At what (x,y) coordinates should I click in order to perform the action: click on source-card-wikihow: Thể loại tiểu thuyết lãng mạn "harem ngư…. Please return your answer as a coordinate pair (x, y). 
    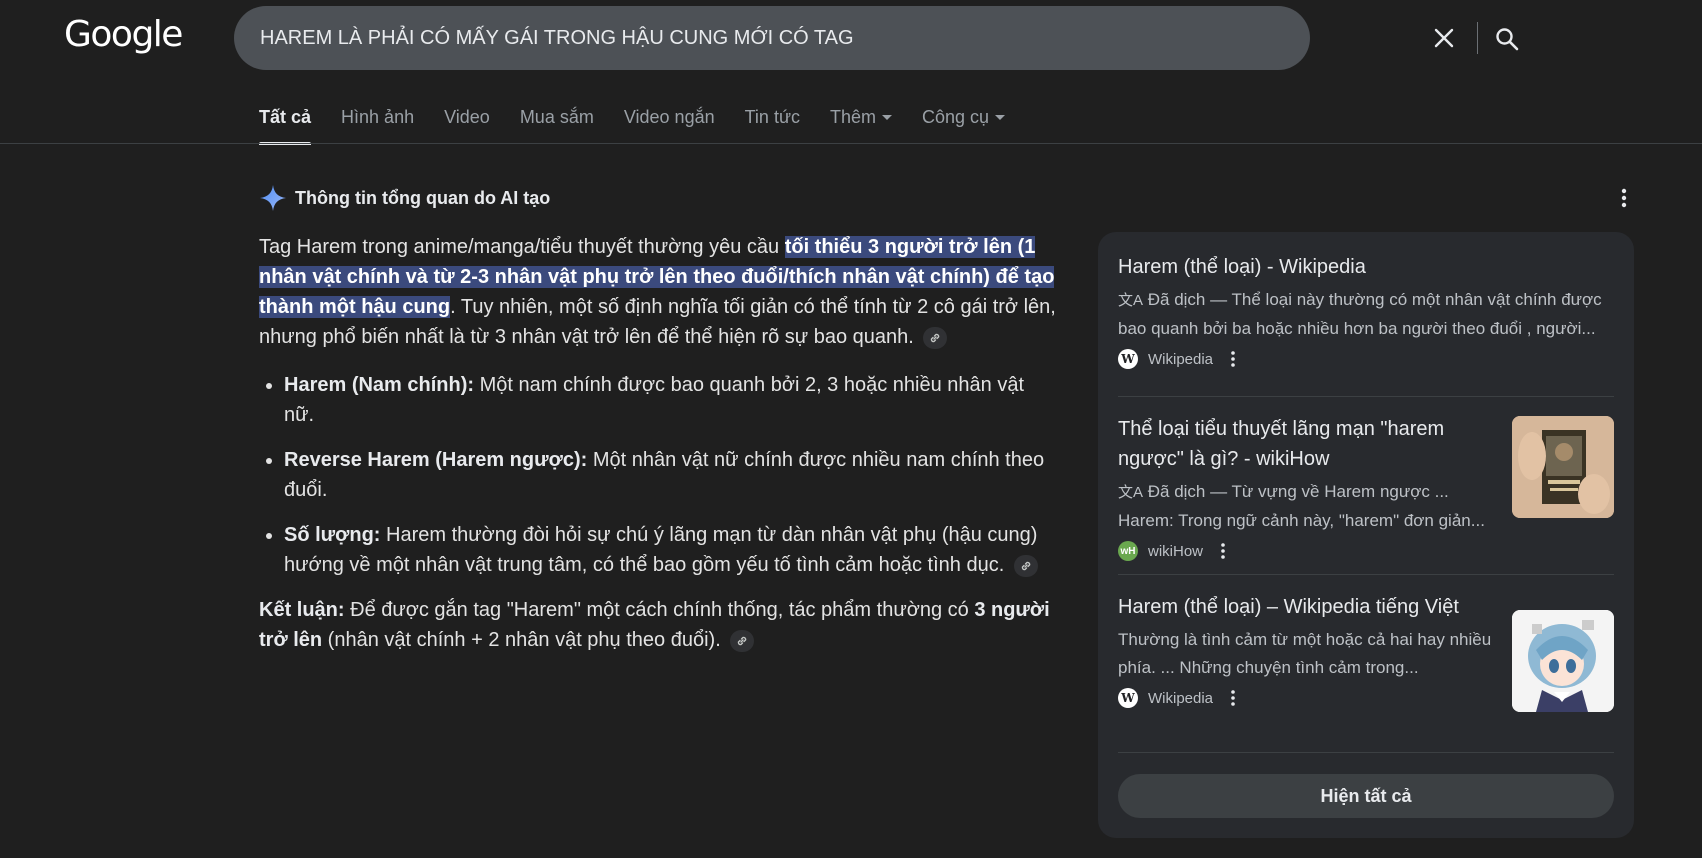
    Looking at the image, I should click on (1308, 487).